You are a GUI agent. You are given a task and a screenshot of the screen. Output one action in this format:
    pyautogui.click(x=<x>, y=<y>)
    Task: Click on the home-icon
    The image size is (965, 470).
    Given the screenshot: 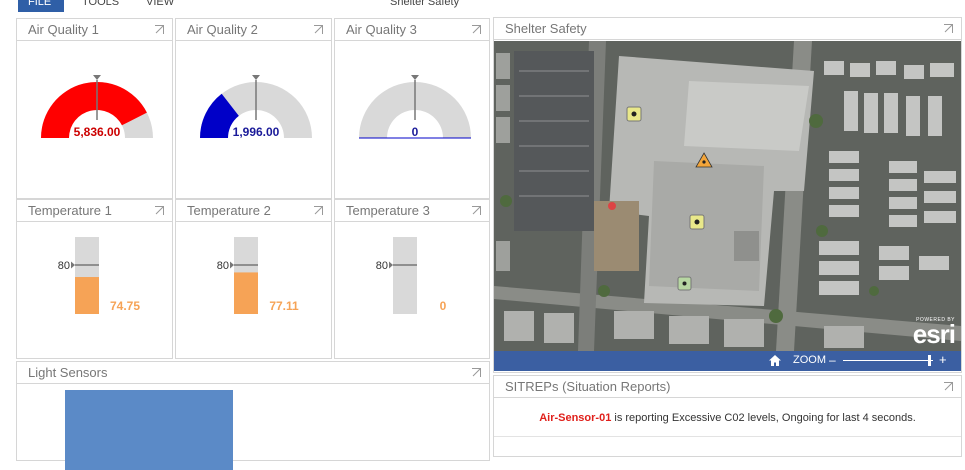 What is the action you would take?
    pyautogui.click(x=775, y=360)
    